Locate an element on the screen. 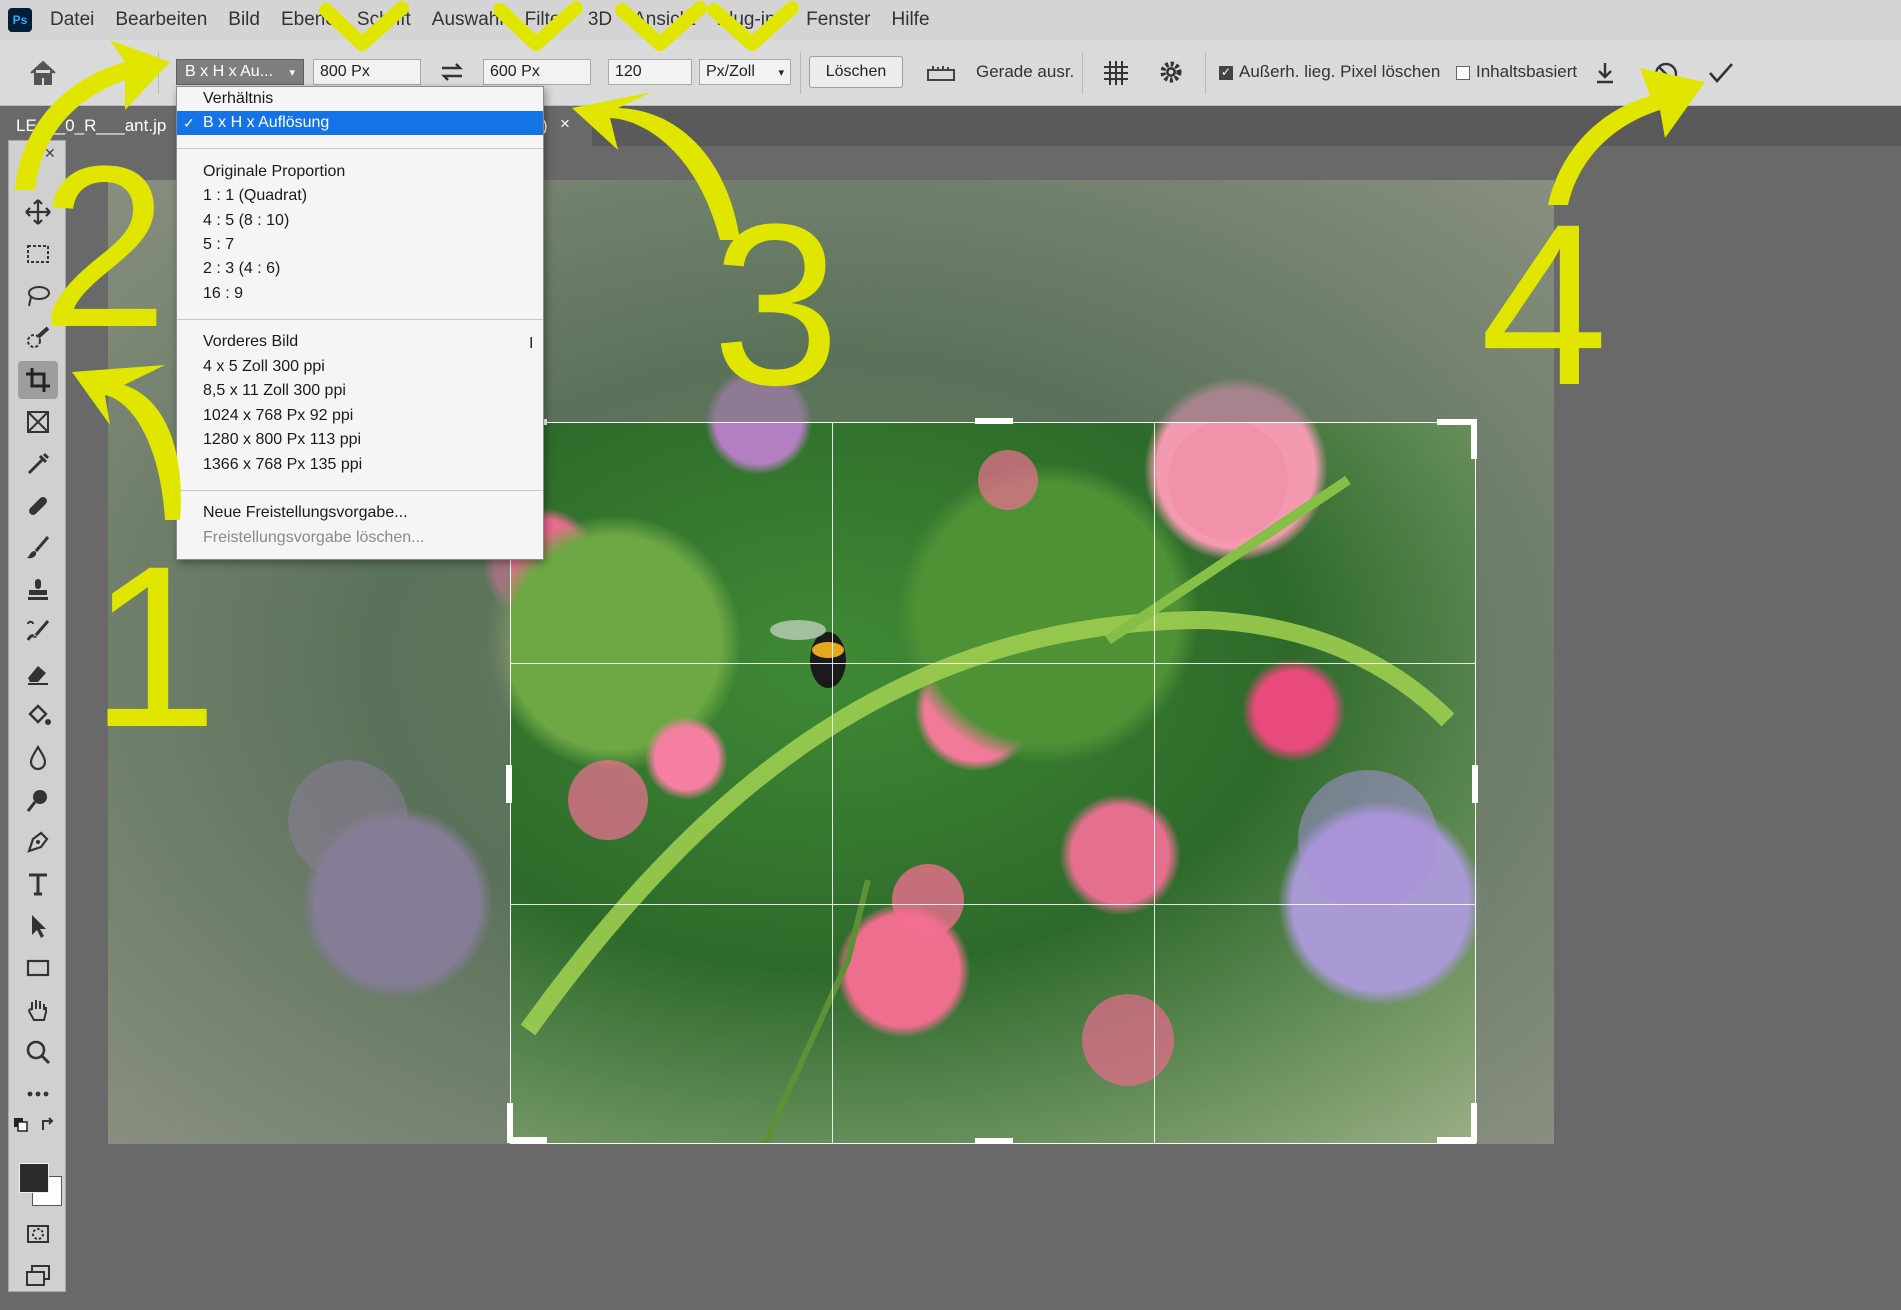 This screenshot has height=1310, width=1901. annotation-step-3: 3 is located at coordinates (776, 304).